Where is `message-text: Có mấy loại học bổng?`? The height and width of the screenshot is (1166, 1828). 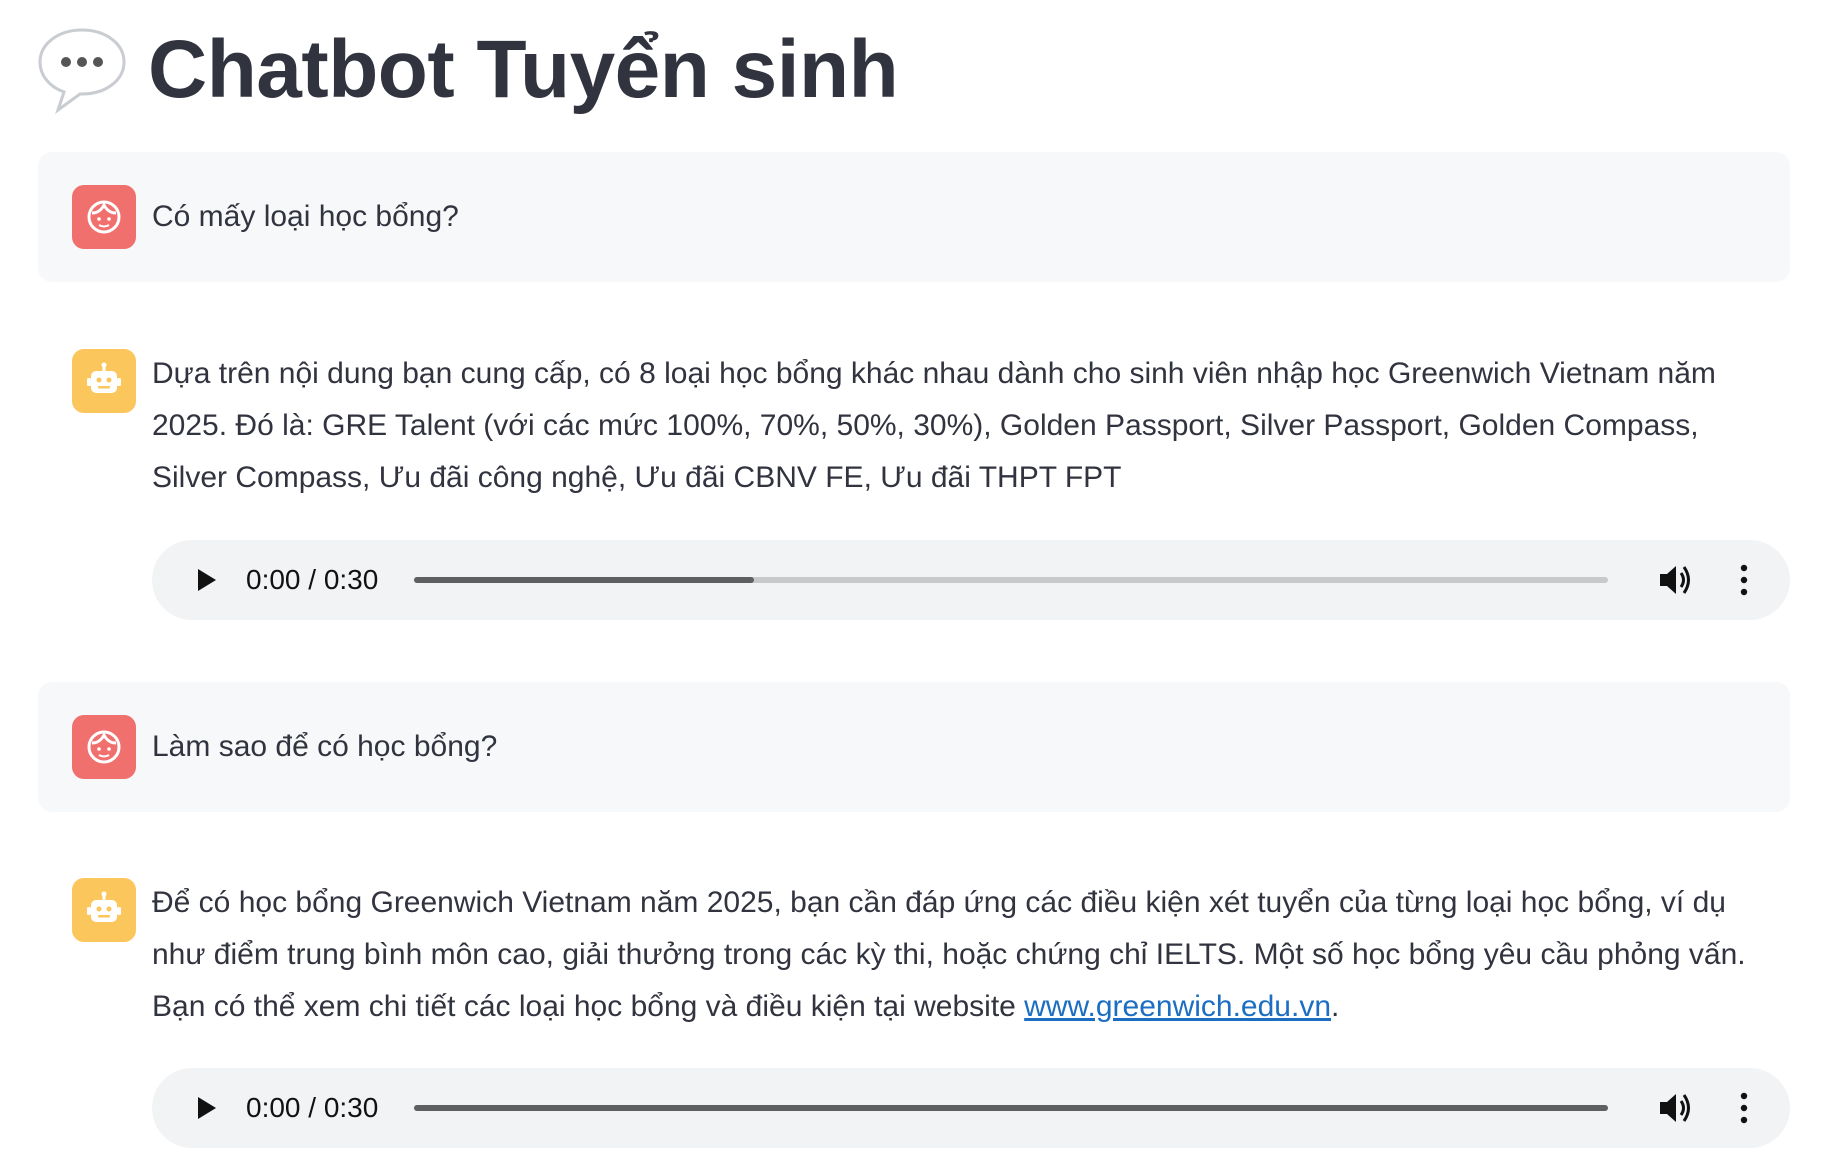
message-text: Có mấy loại học bổng? is located at coordinates (305, 216).